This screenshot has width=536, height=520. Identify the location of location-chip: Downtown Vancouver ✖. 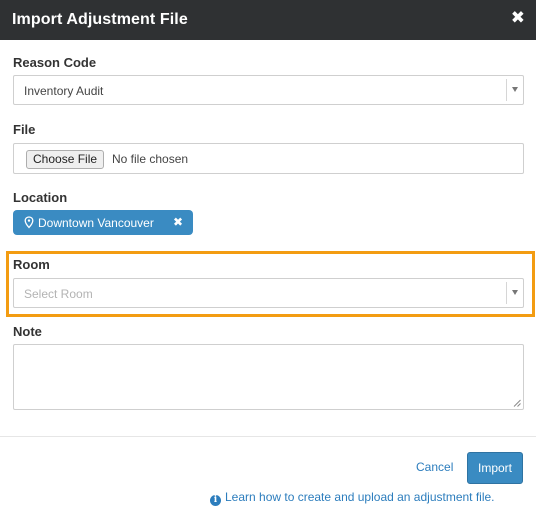
(103, 222).